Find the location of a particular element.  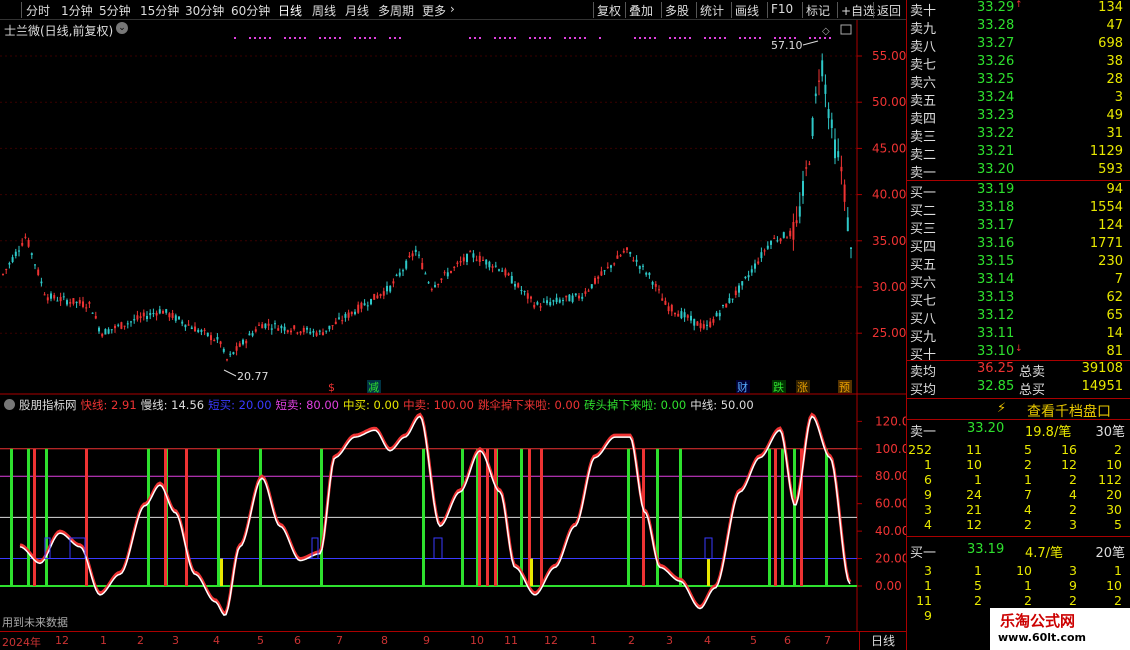

period-tab: 30分钟 is located at coordinates (204, 10).